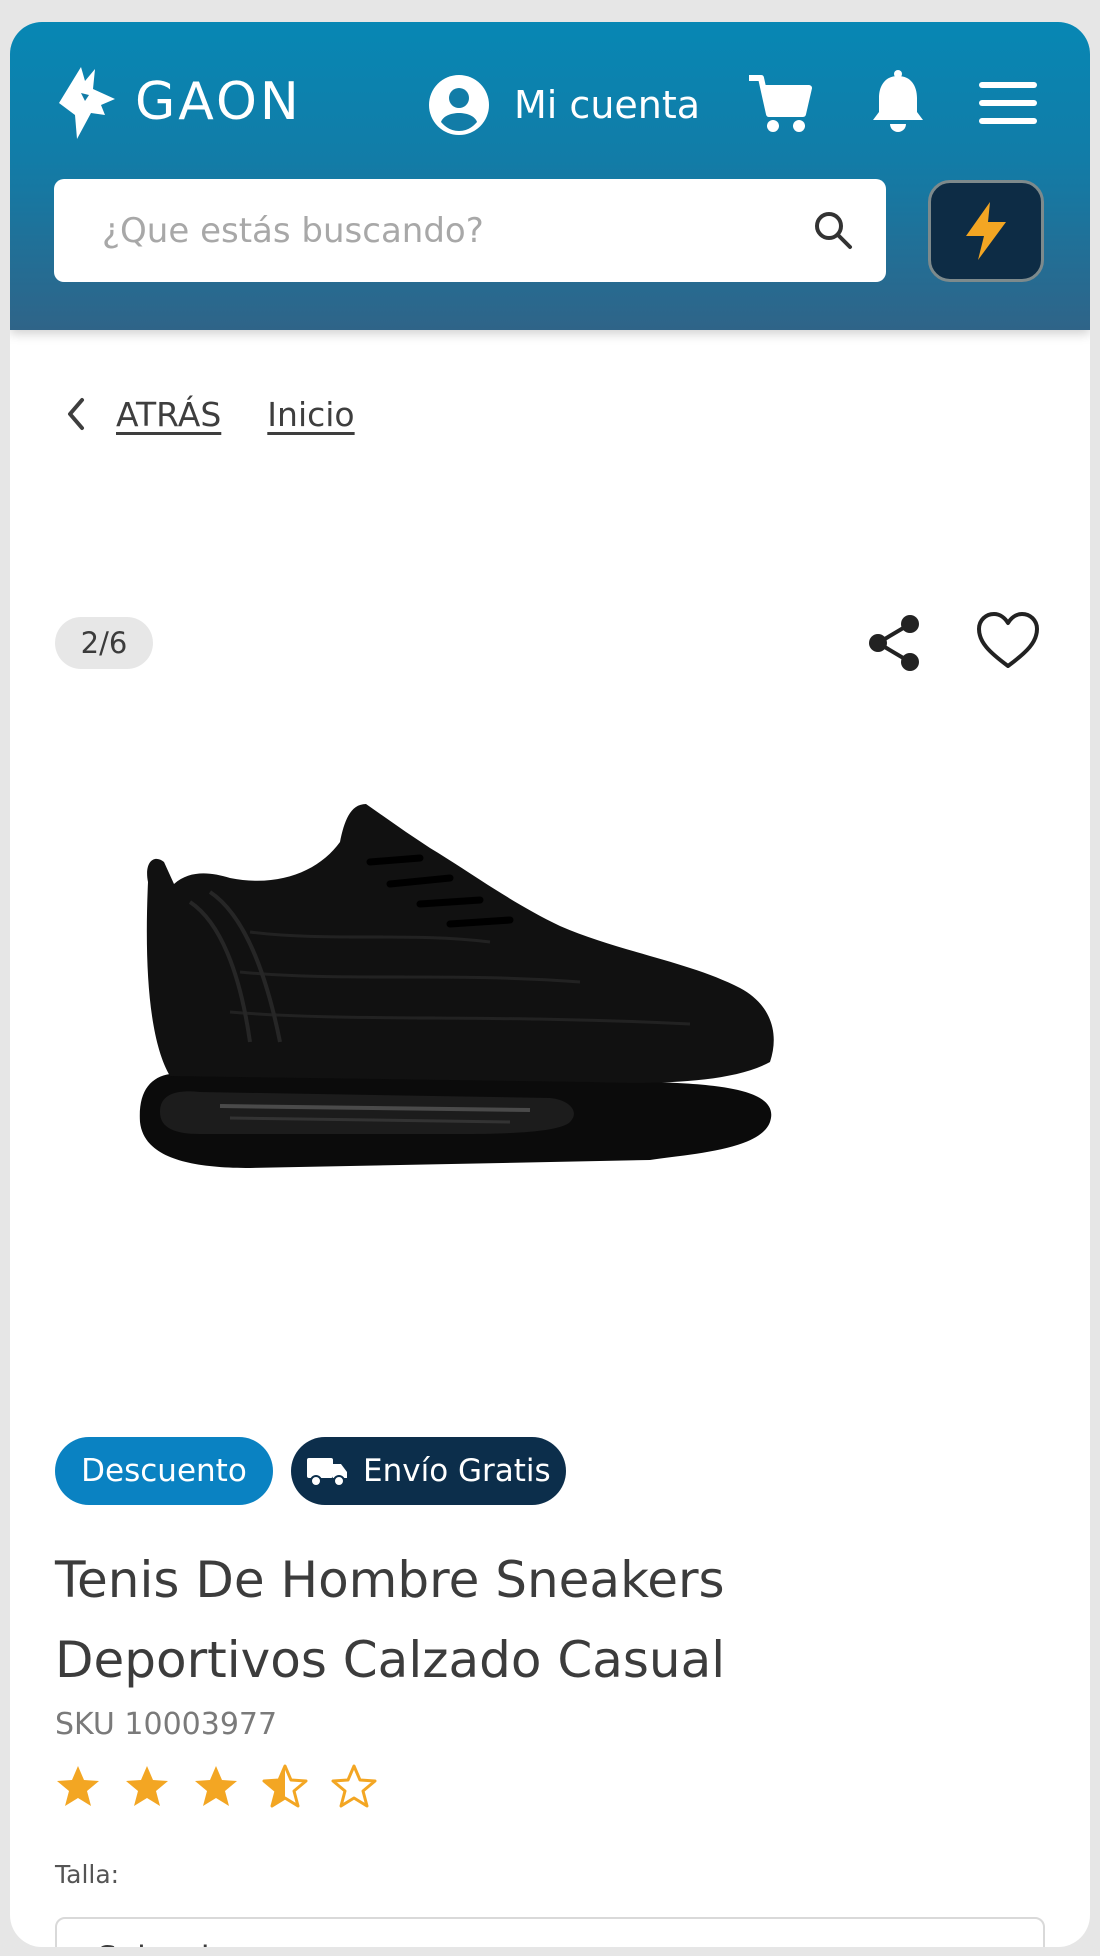  I want to click on chevron-left-icon, so click(76, 414).